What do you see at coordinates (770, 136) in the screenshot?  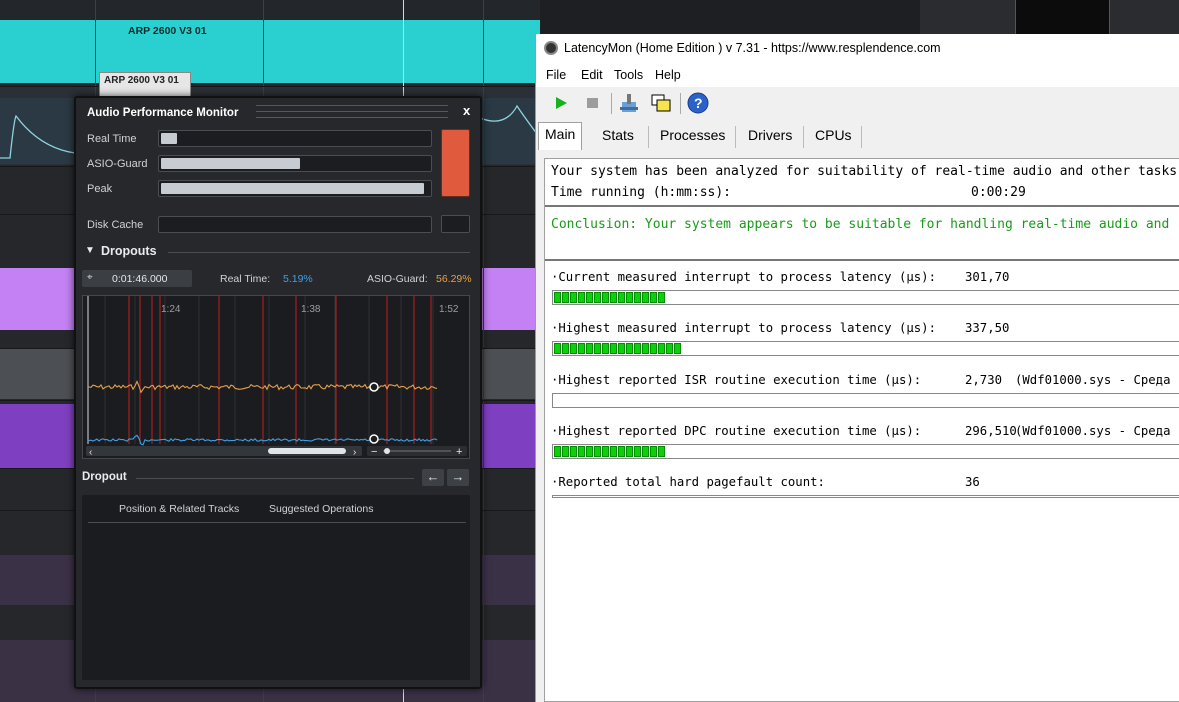 I see `tab-drivers: Drivers` at bounding box center [770, 136].